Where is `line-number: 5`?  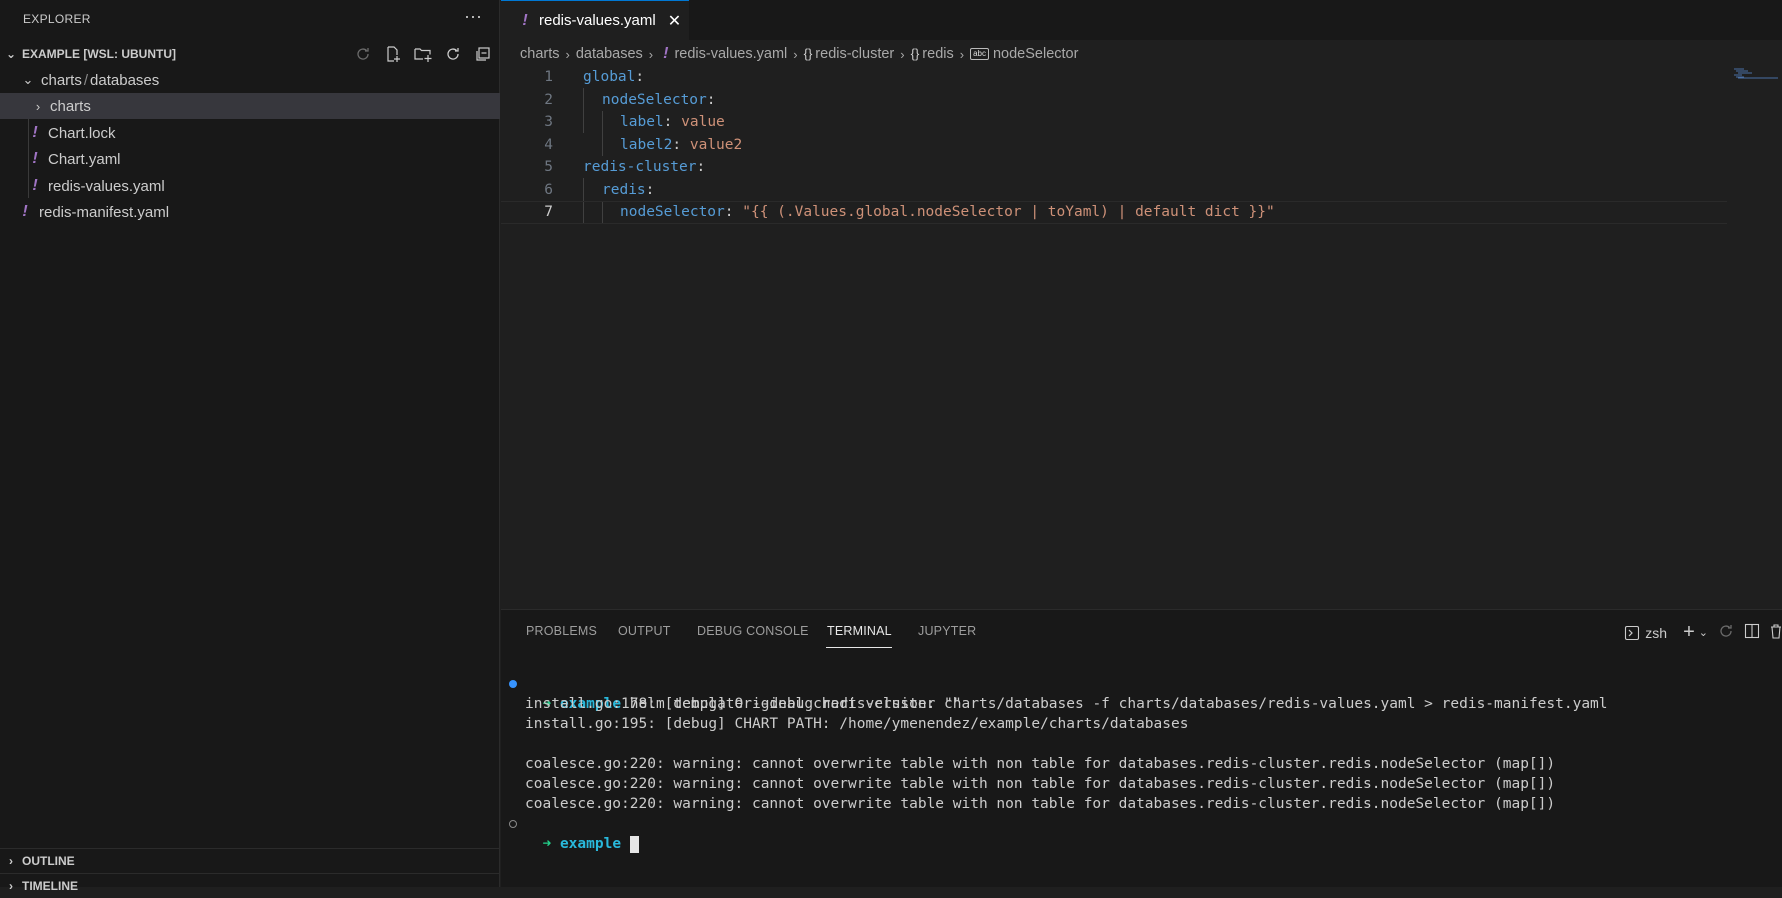 line-number: 5 is located at coordinates (548, 167).